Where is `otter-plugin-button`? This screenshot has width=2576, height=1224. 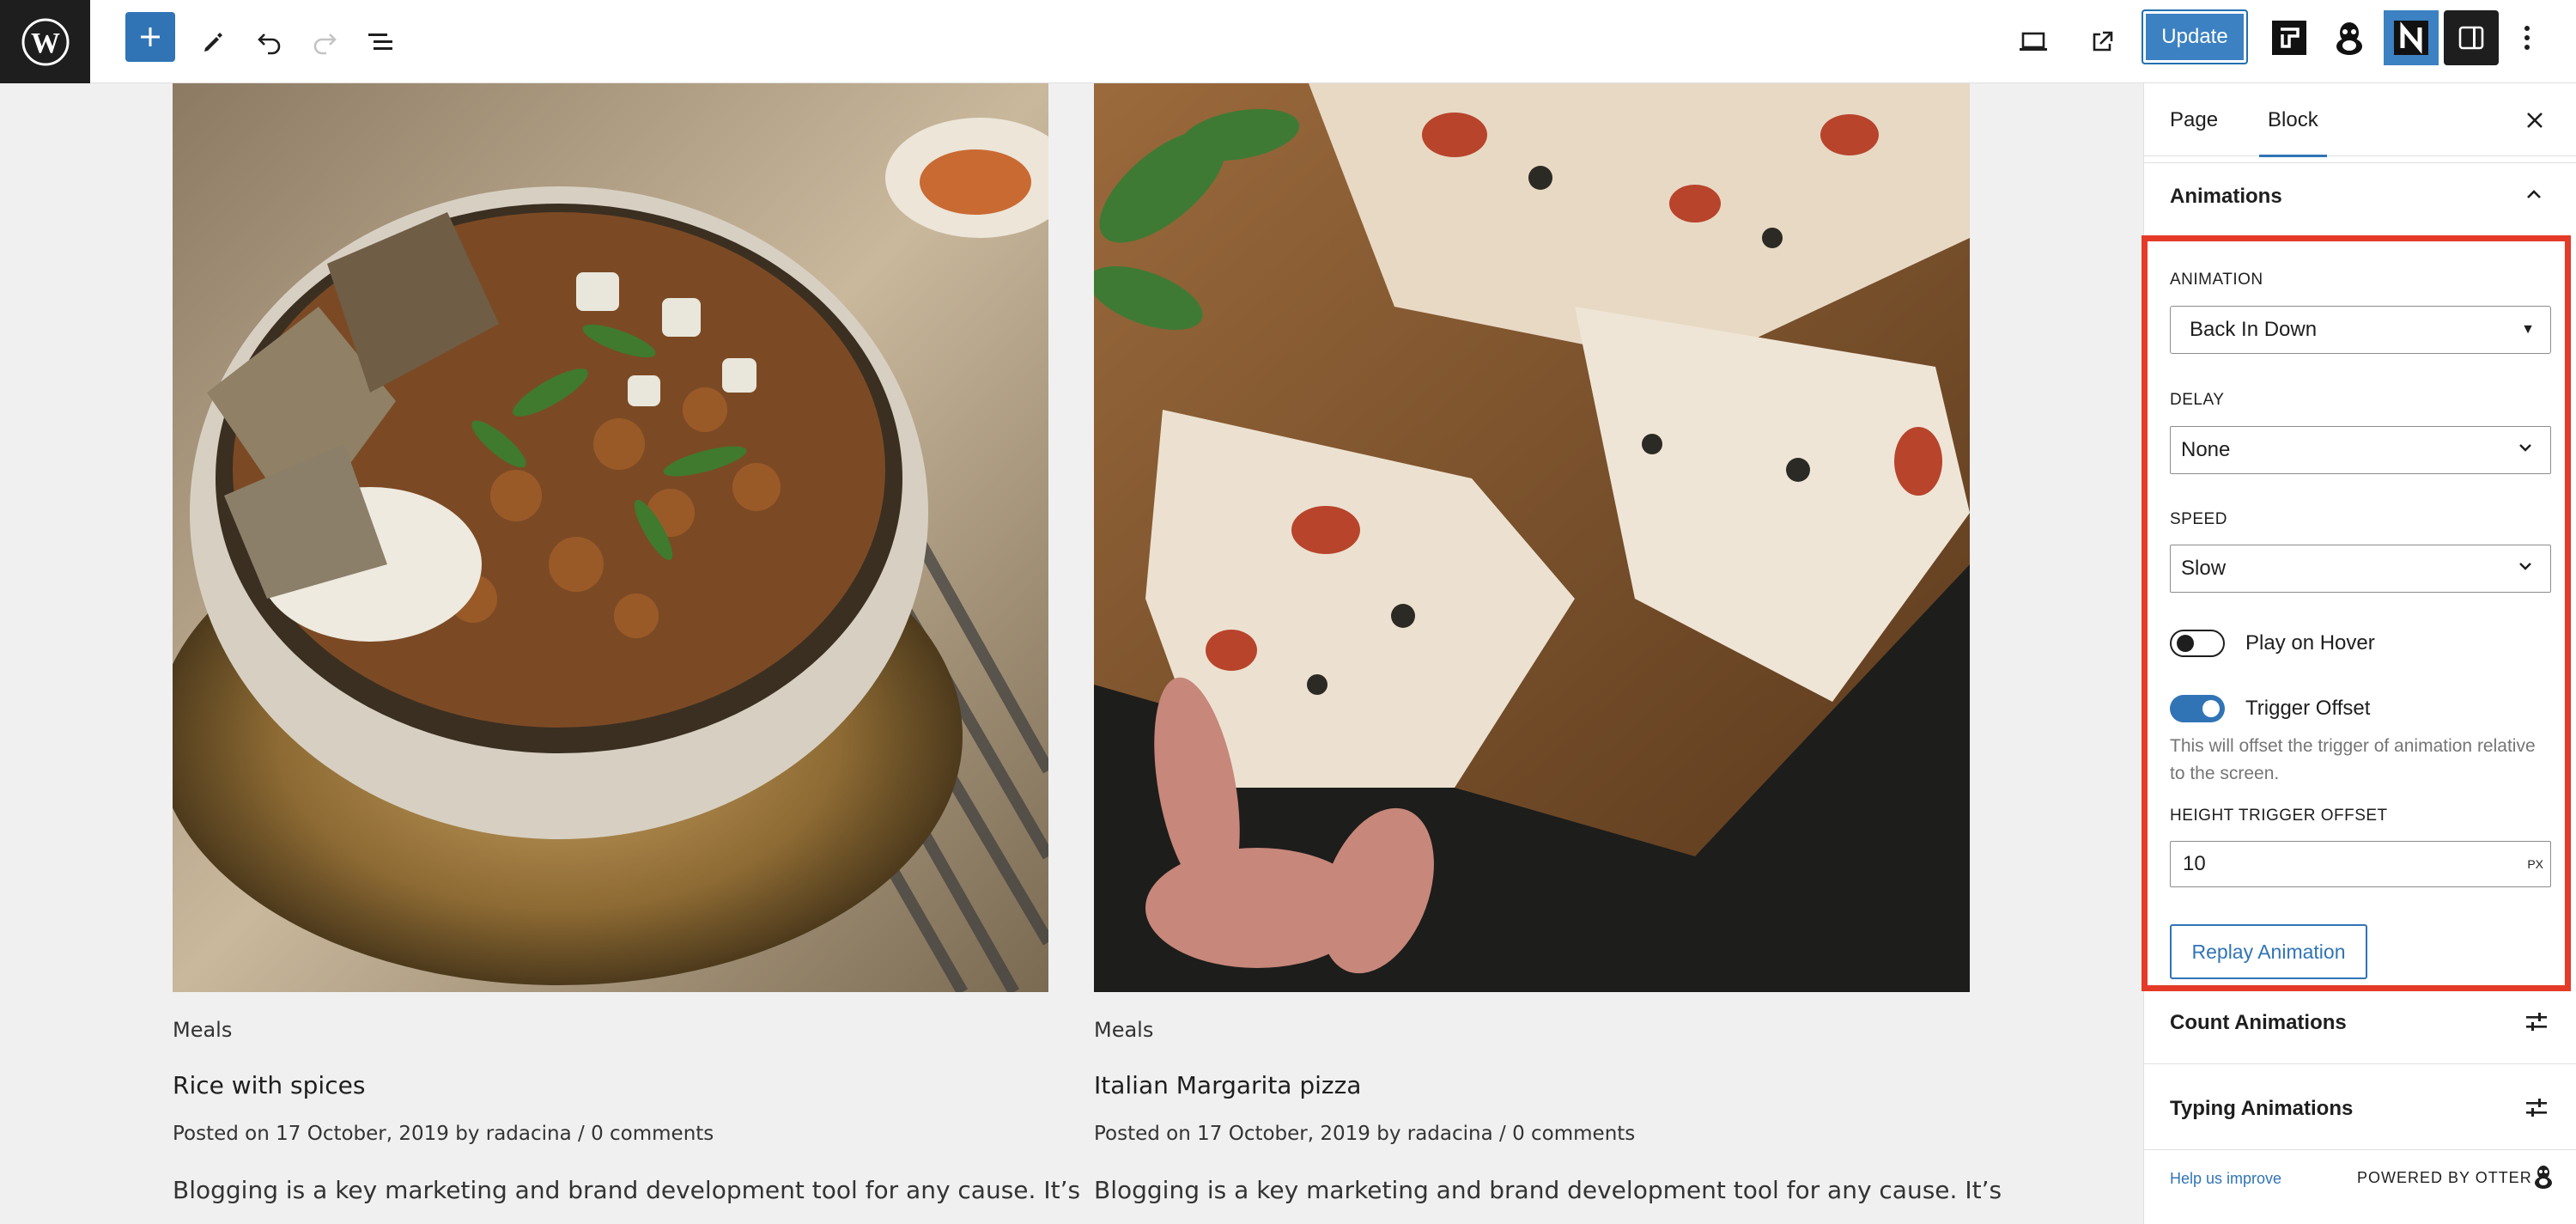 otter-plugin-button is located at coordinates (2349, 38).